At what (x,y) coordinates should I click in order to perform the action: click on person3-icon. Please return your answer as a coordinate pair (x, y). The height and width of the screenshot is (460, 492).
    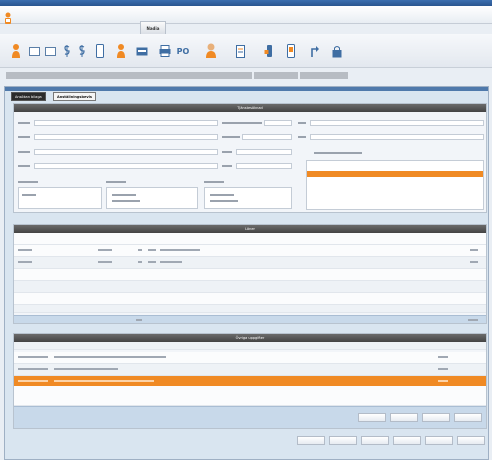
    Looking at the image, I should click on (211, 51).